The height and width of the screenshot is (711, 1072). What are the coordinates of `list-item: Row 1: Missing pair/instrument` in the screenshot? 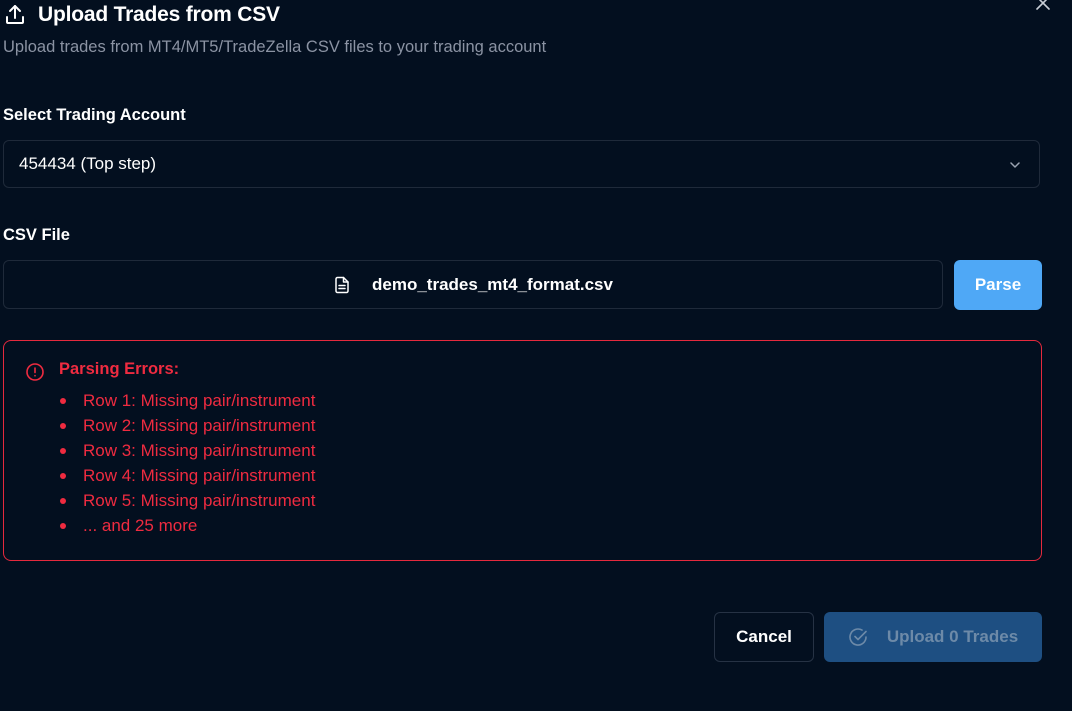 It's located at (187, 400).